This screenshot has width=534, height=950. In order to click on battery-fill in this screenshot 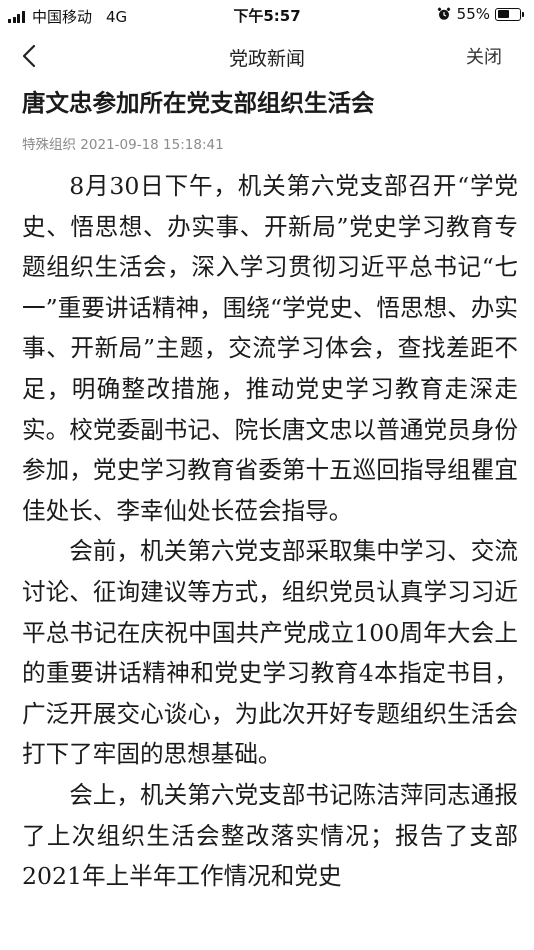, I will do `click(503, 14)`.